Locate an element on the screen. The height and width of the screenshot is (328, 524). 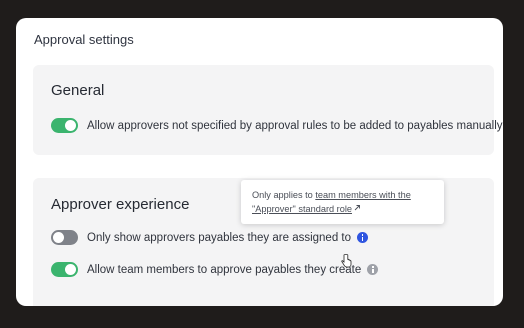
general-section-title: General is located at coordinates (78, 90).